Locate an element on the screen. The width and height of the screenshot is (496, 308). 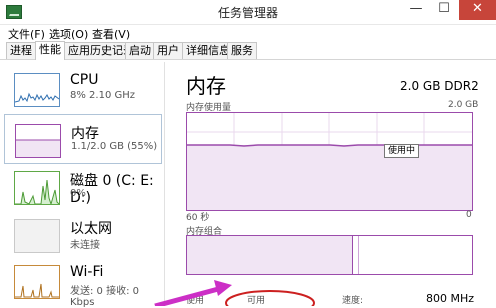
annotation-circle is located at coordinates (270, 298).